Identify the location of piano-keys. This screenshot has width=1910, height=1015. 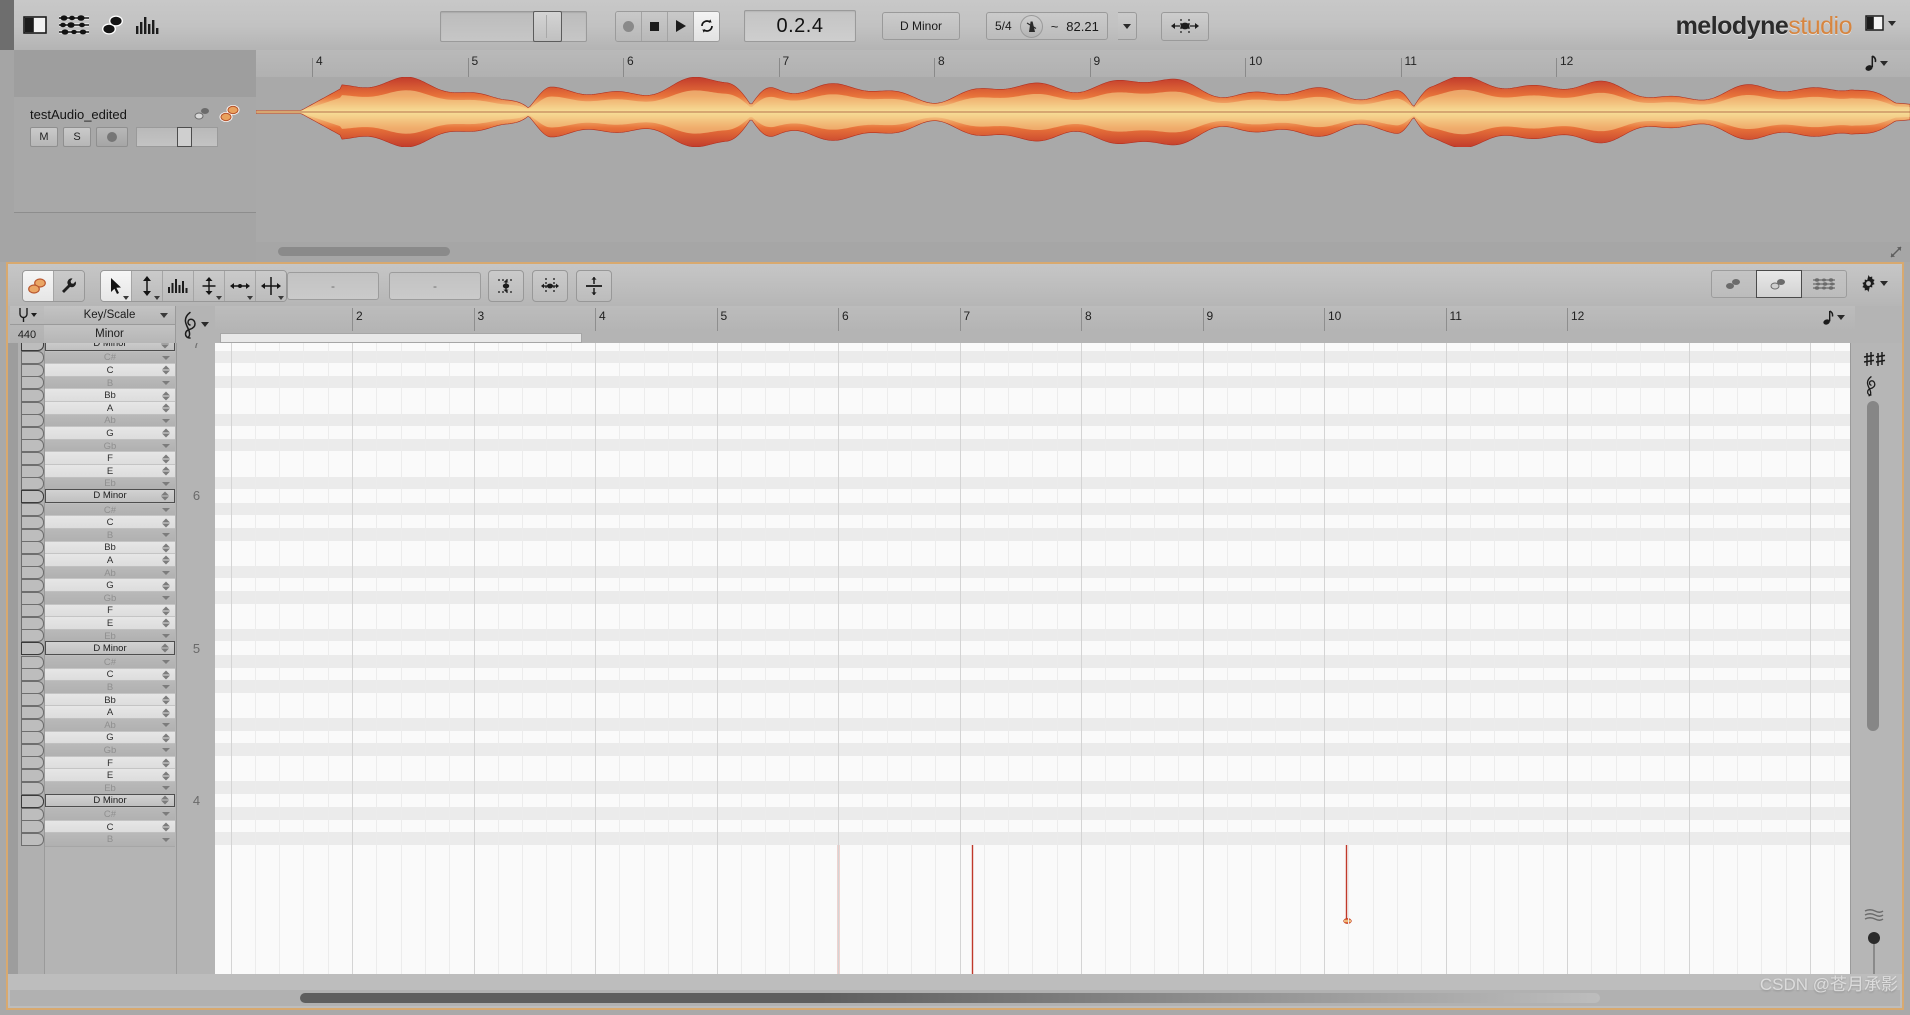
(31, 658).